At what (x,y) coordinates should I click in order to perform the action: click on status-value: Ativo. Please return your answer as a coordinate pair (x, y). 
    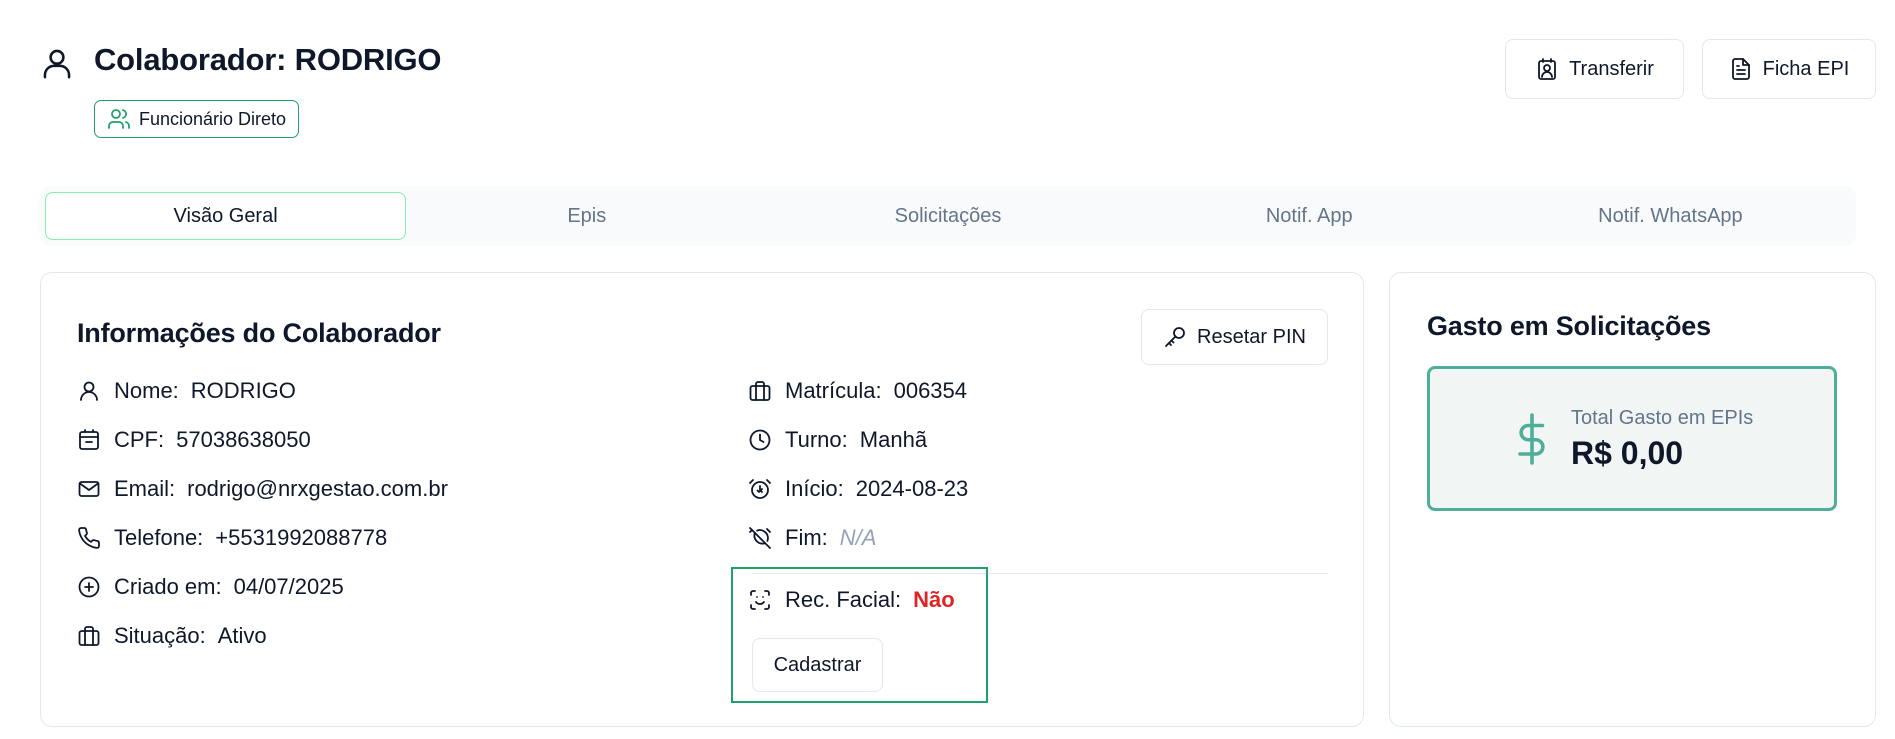
    Looking at the image, I should click on (242, 635).